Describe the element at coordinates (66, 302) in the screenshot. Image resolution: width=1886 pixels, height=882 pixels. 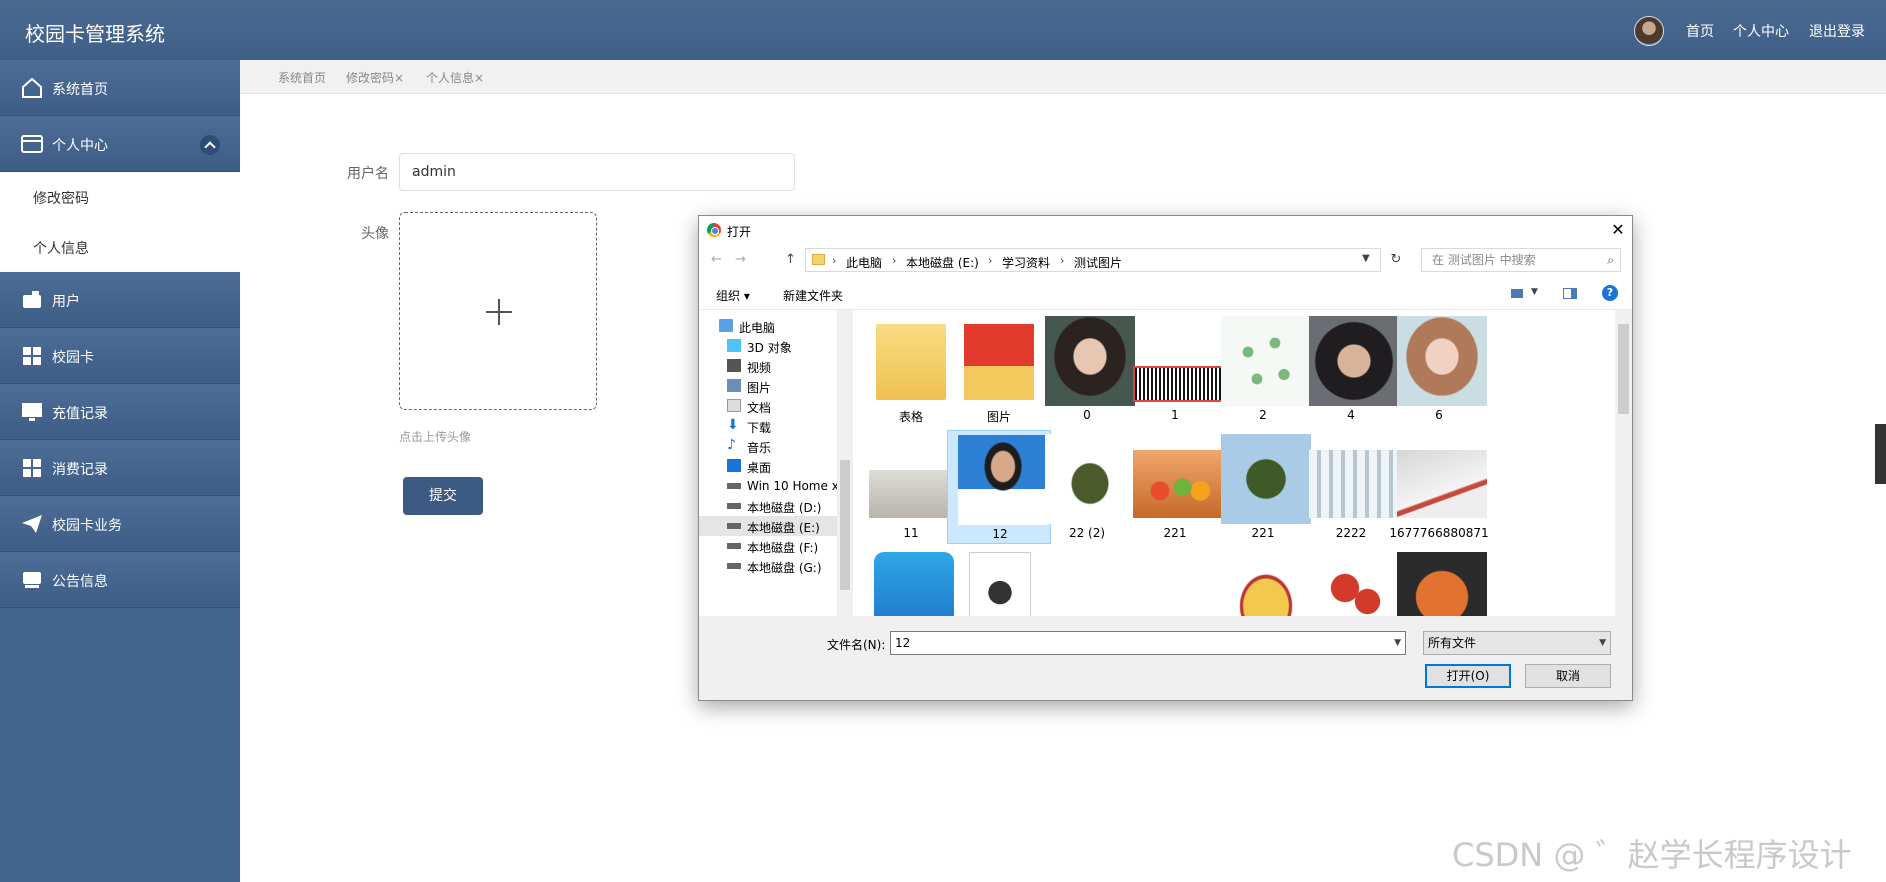
I see `sidebar-item-label: 用户` at that location.